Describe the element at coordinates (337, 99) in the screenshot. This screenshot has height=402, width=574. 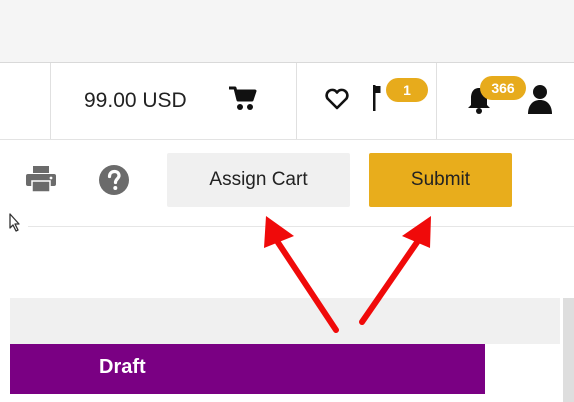
I see `heart-icon` at that location.